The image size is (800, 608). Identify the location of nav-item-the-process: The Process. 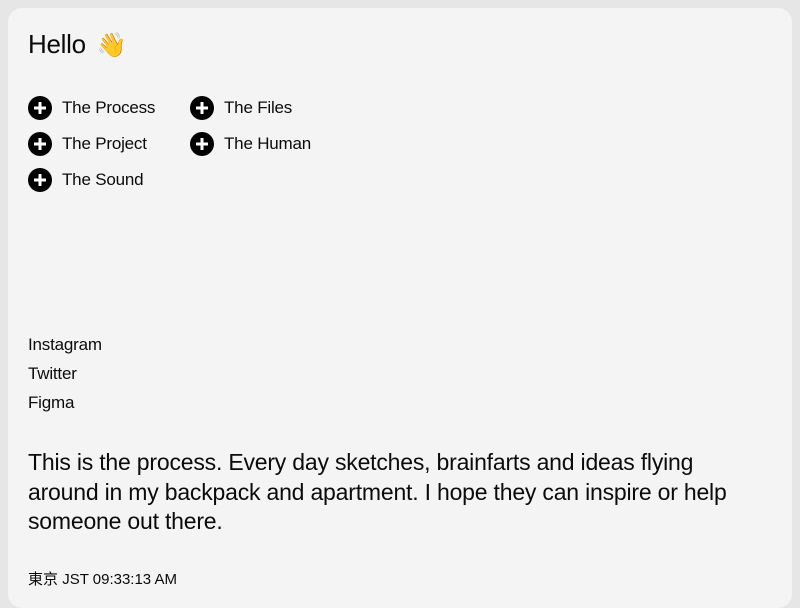
(91, 108).